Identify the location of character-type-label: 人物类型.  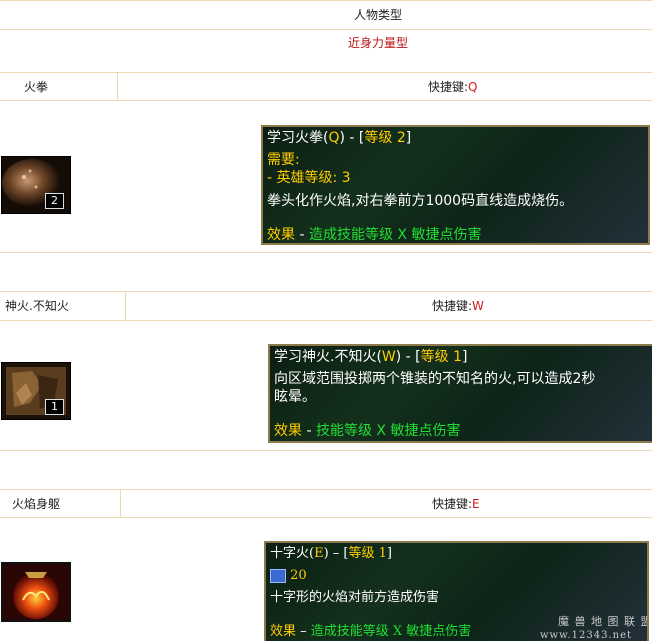
(377, 15).